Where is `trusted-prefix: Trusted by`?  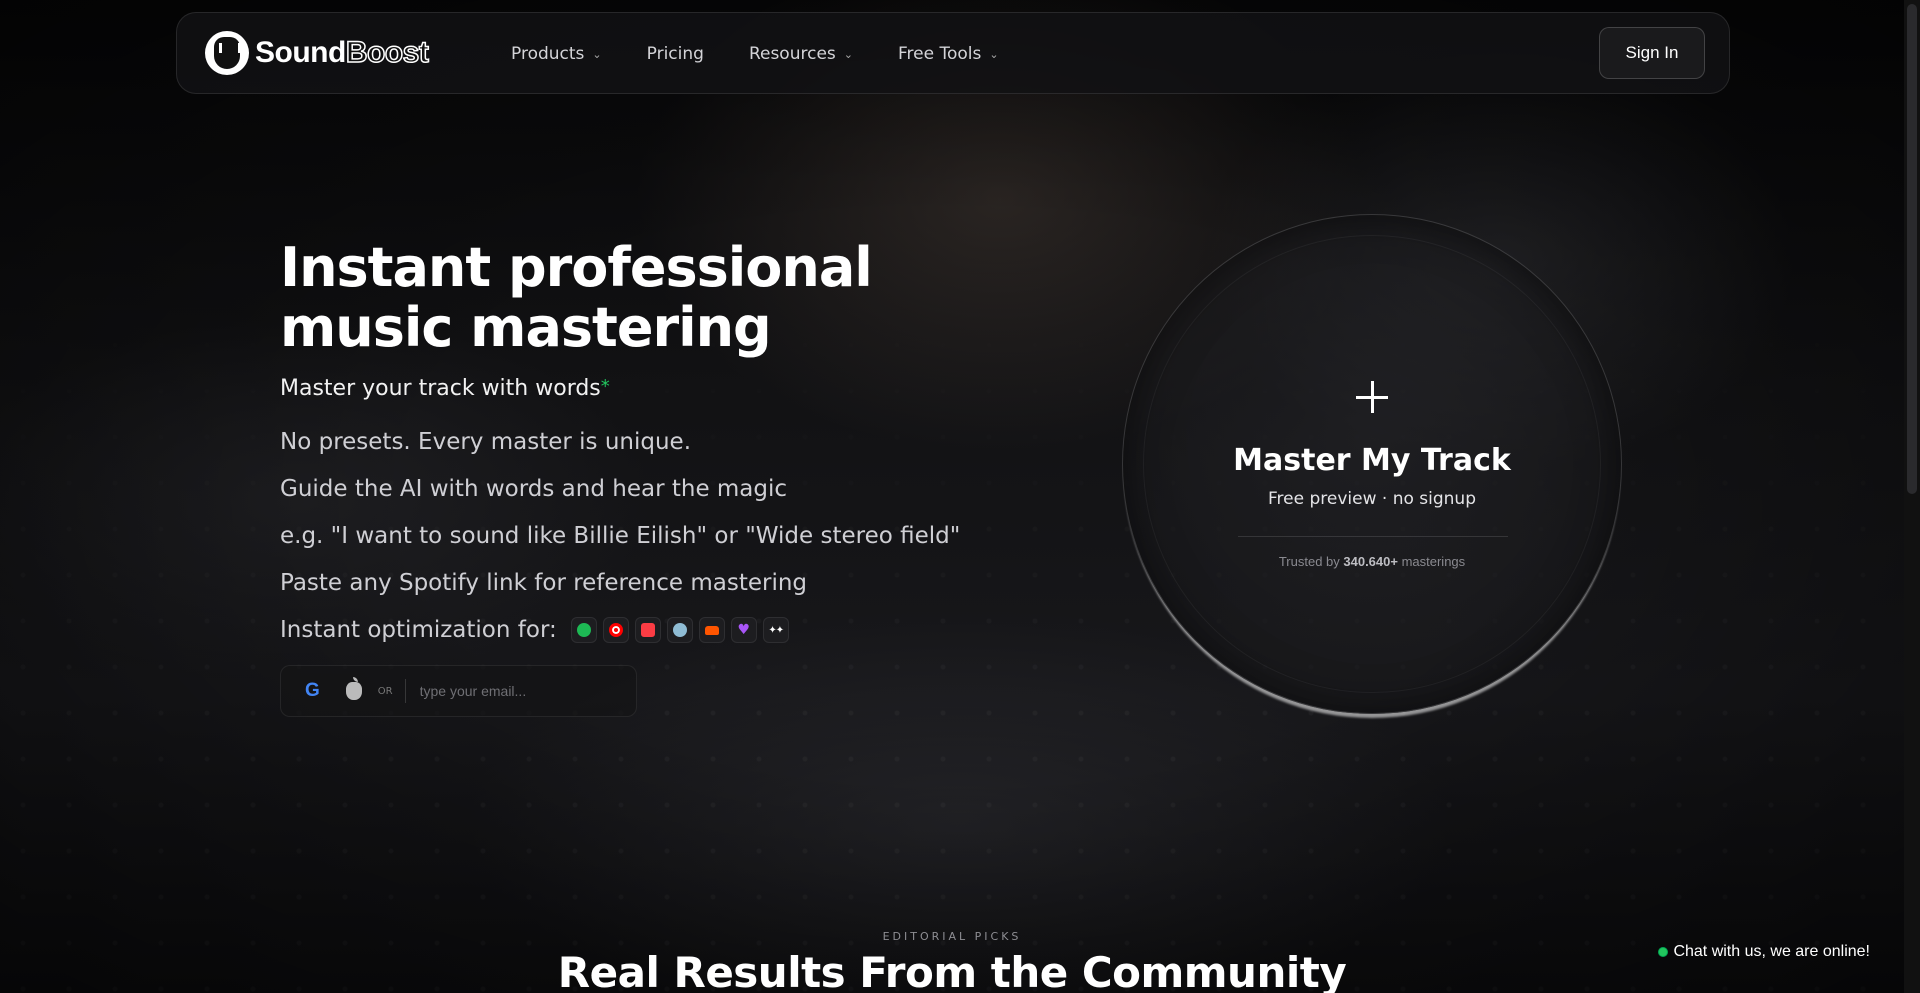
trusted-prefix: Trusted by is located at coordinates (1311, 561).